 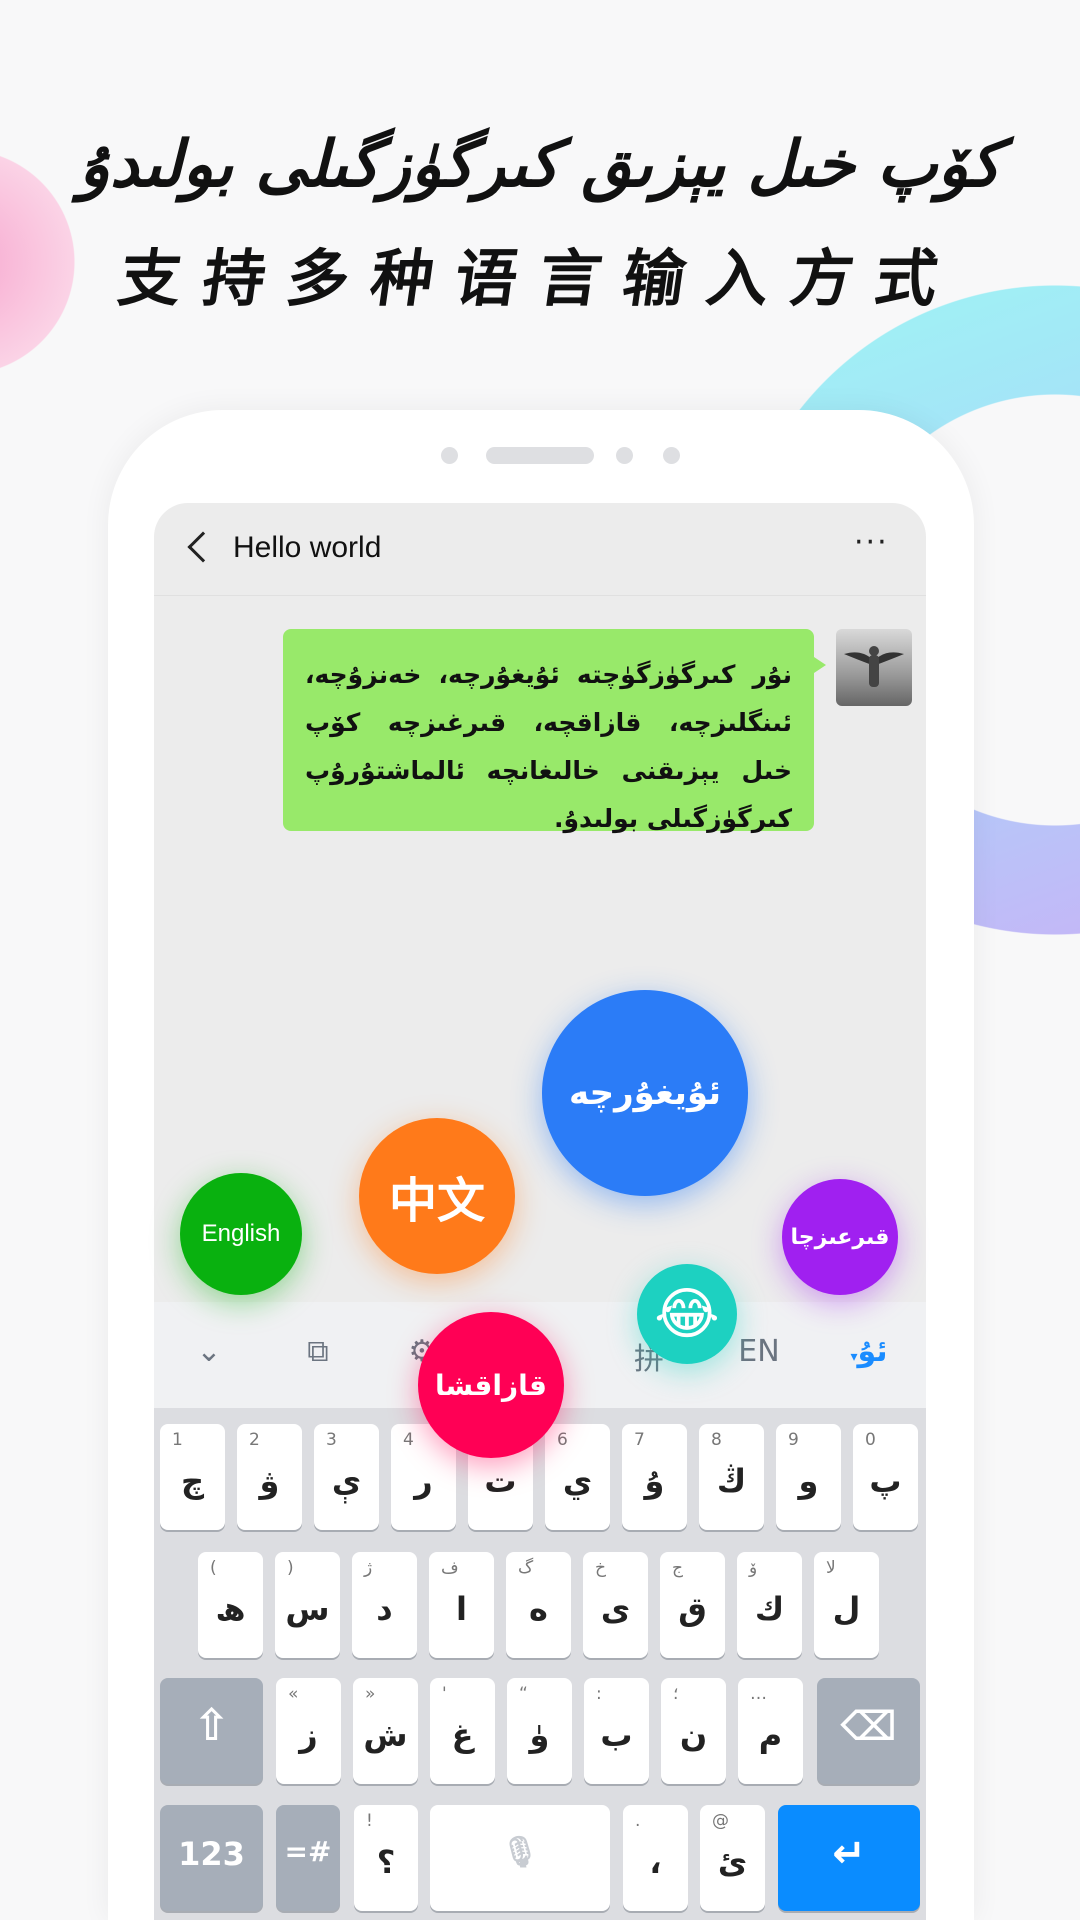 I want to click on key-primary: غ, so click(x=462, y=1735).